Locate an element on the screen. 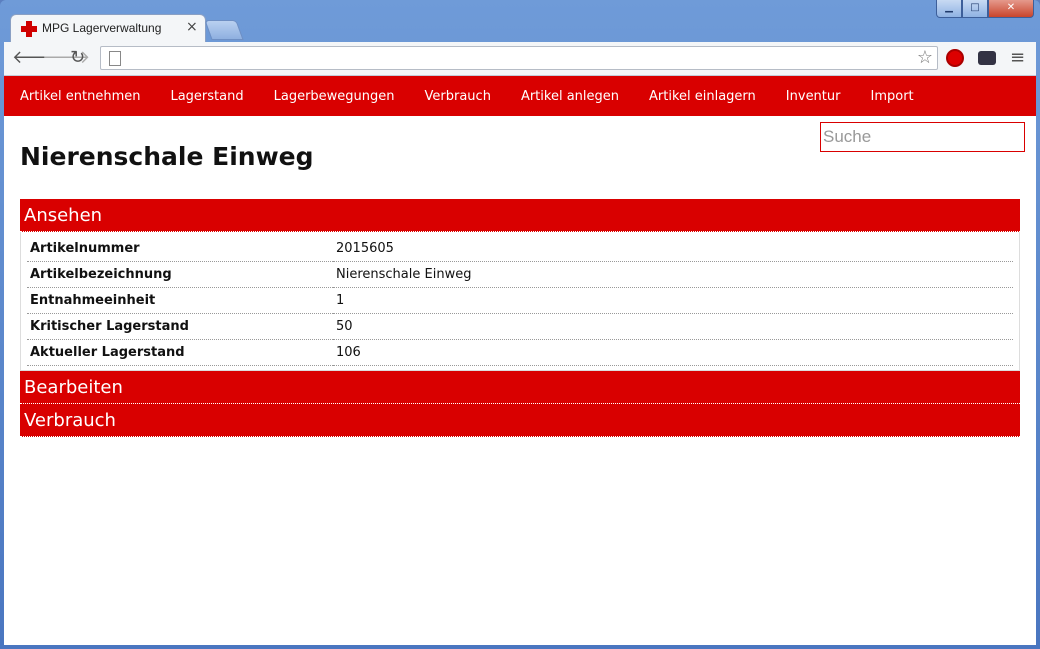 The image size is (1040, 649). table-row: Kritischer Lagerstand 50 is located at coordinates (520, 326).